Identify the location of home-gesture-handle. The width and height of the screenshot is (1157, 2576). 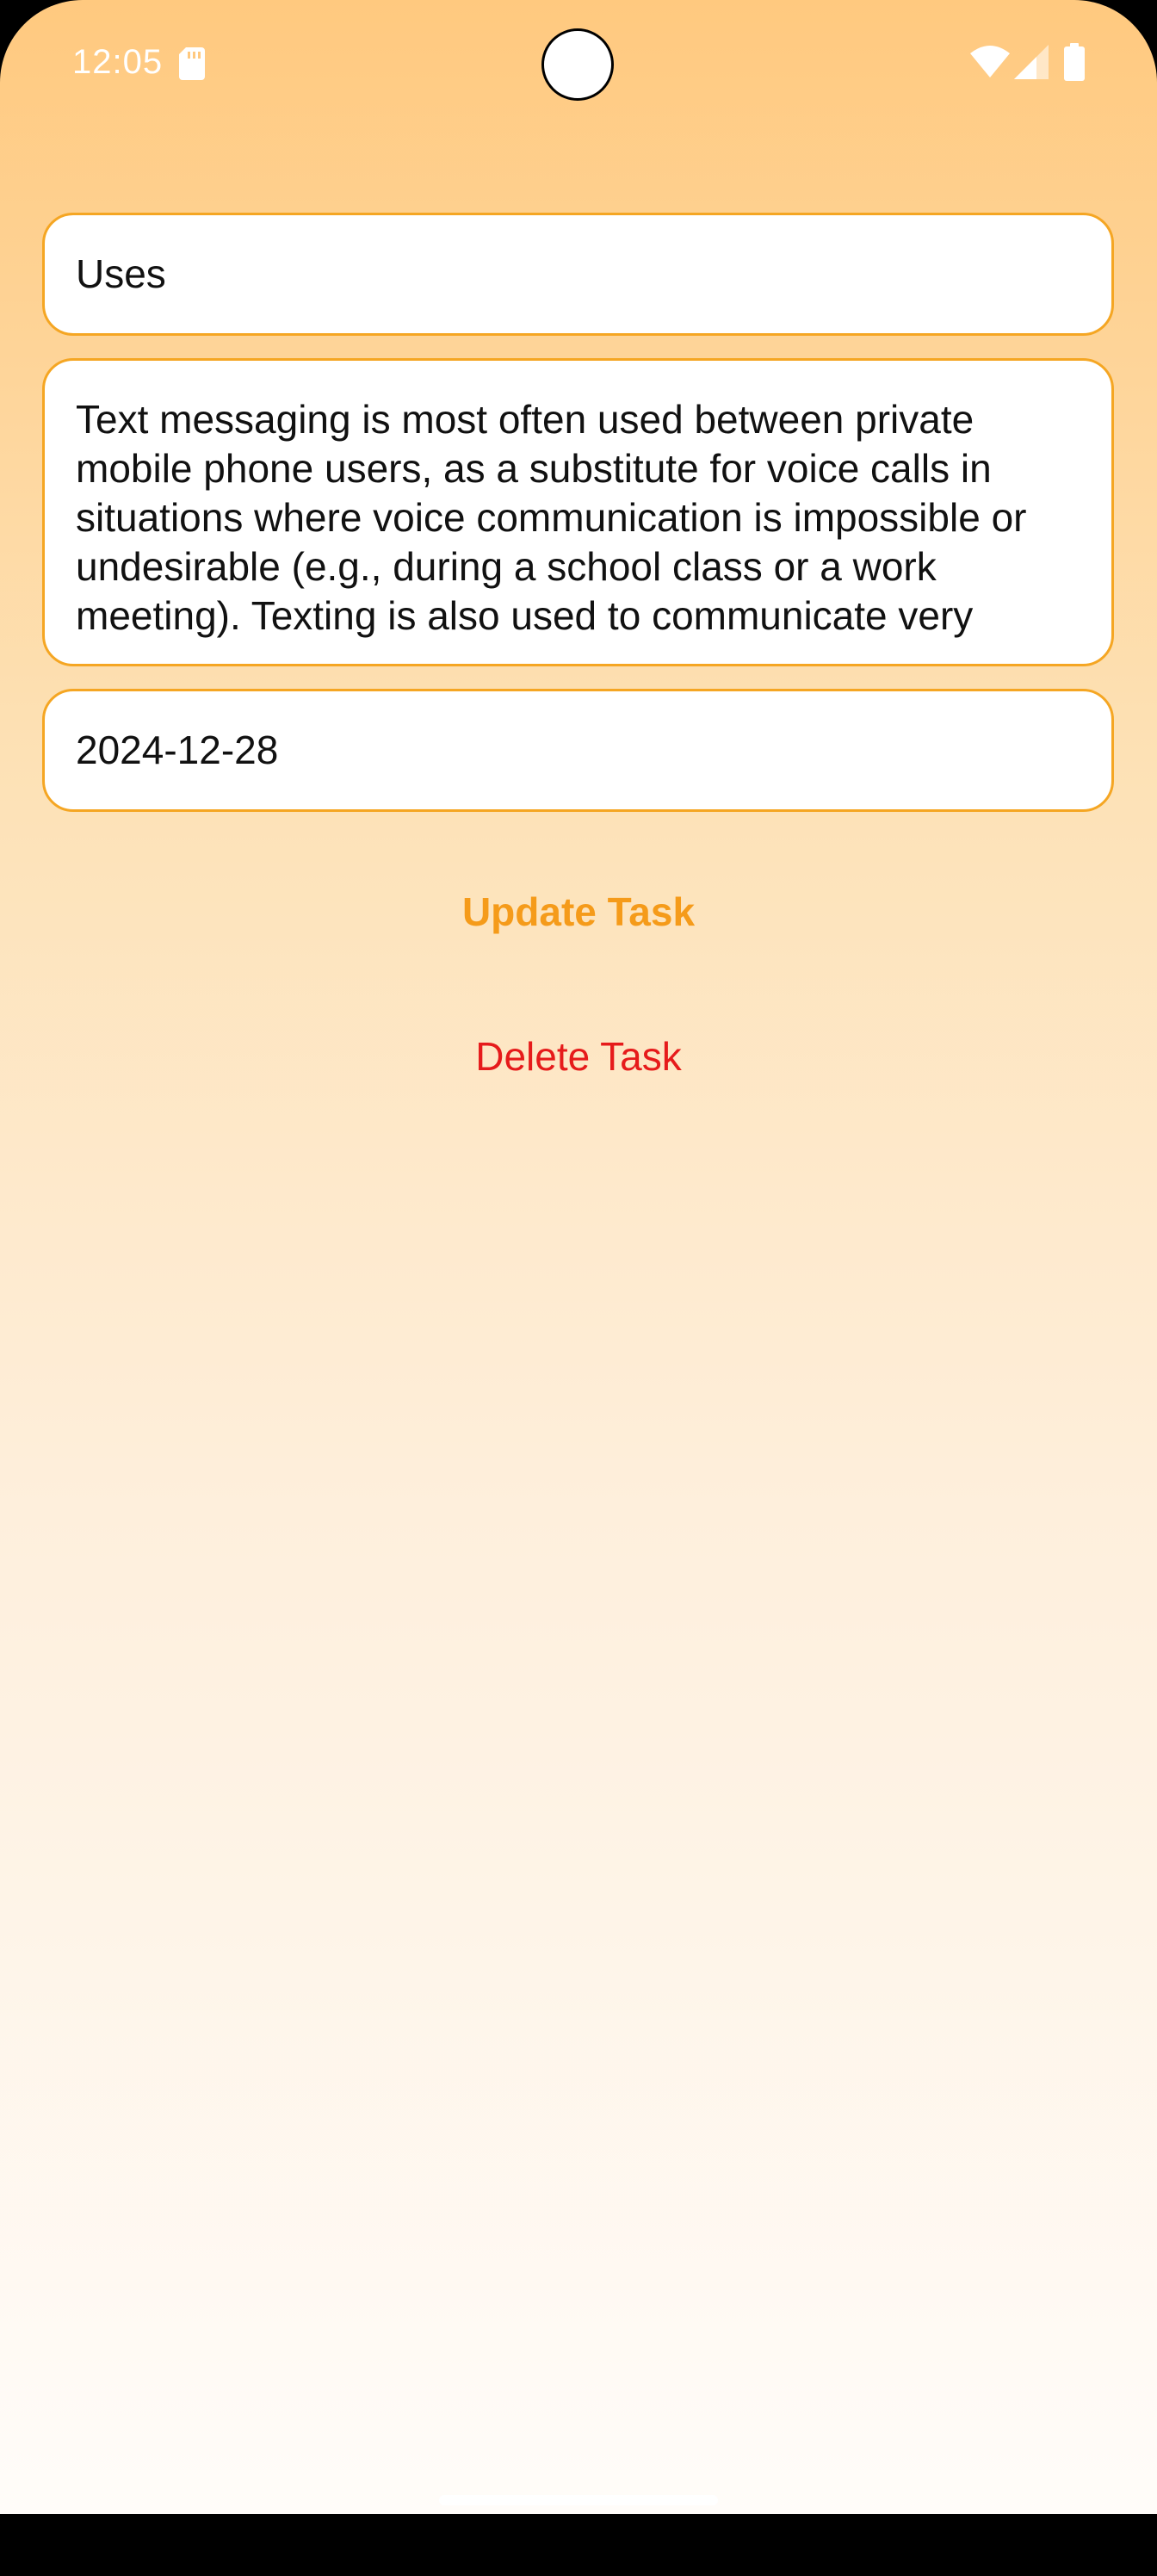
(579, 2500).